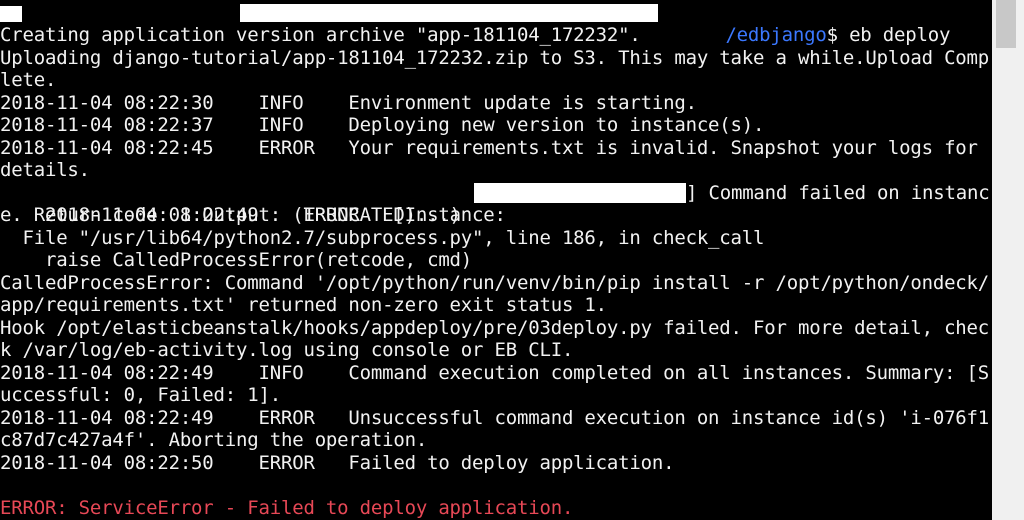 The height and width of the screenshot is (520, 1024). I want to click on redacted-instance-id, so click(580, 193).